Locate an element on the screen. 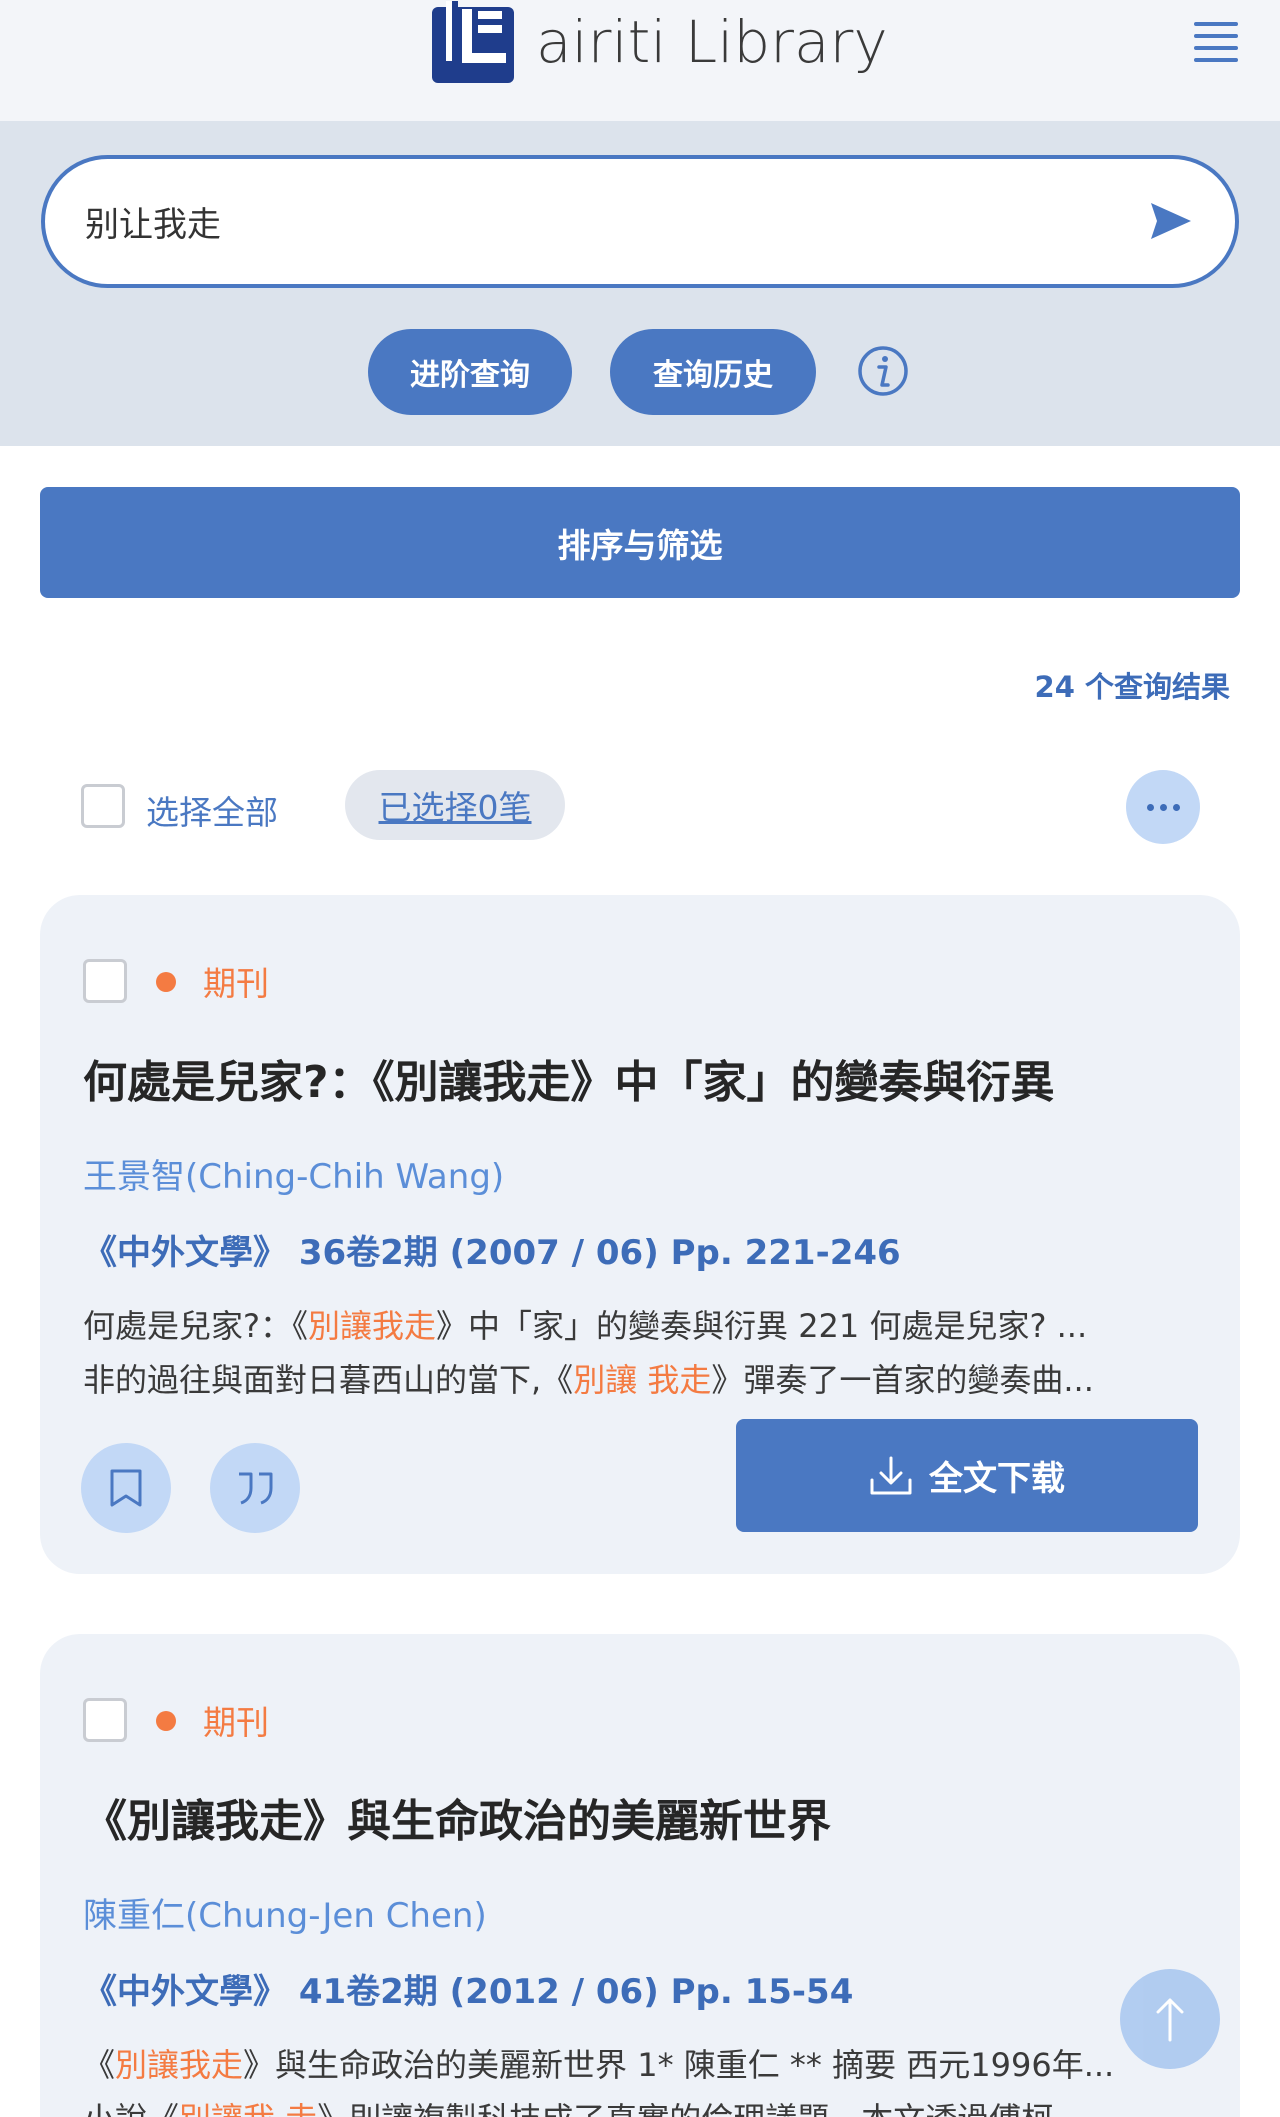  selected-count-chip: 已选择0笔 is located at coordinates (455, 805).